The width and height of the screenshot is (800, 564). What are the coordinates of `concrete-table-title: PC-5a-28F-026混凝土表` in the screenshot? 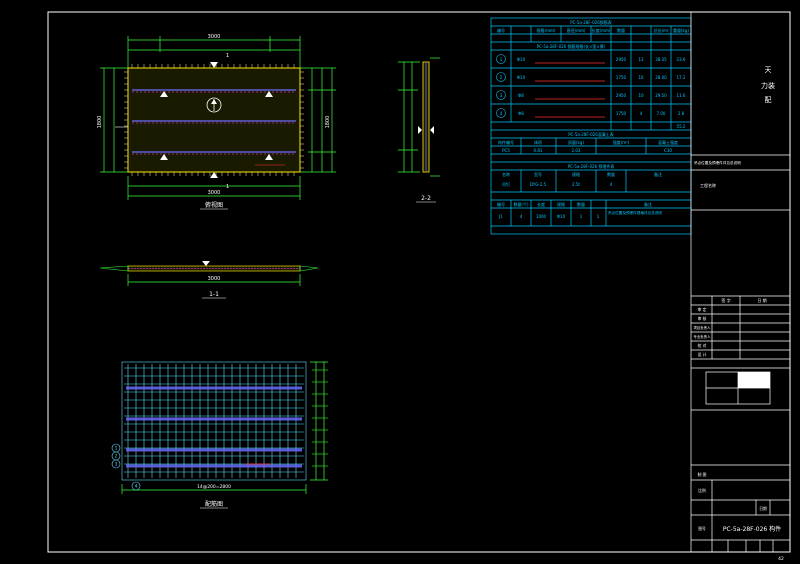 It's located at (591, 134).